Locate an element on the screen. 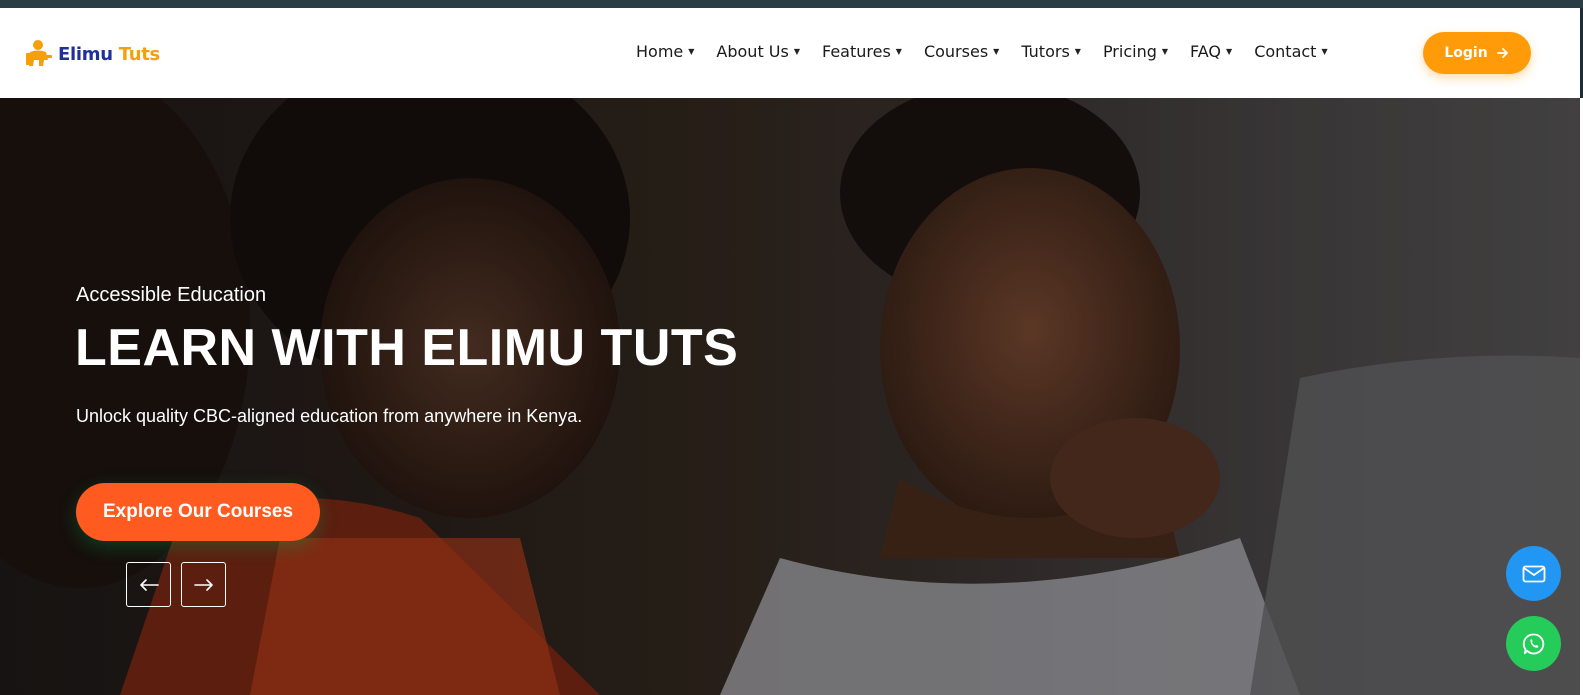  nav-item-label: Features is located at coordinates (856, 51).